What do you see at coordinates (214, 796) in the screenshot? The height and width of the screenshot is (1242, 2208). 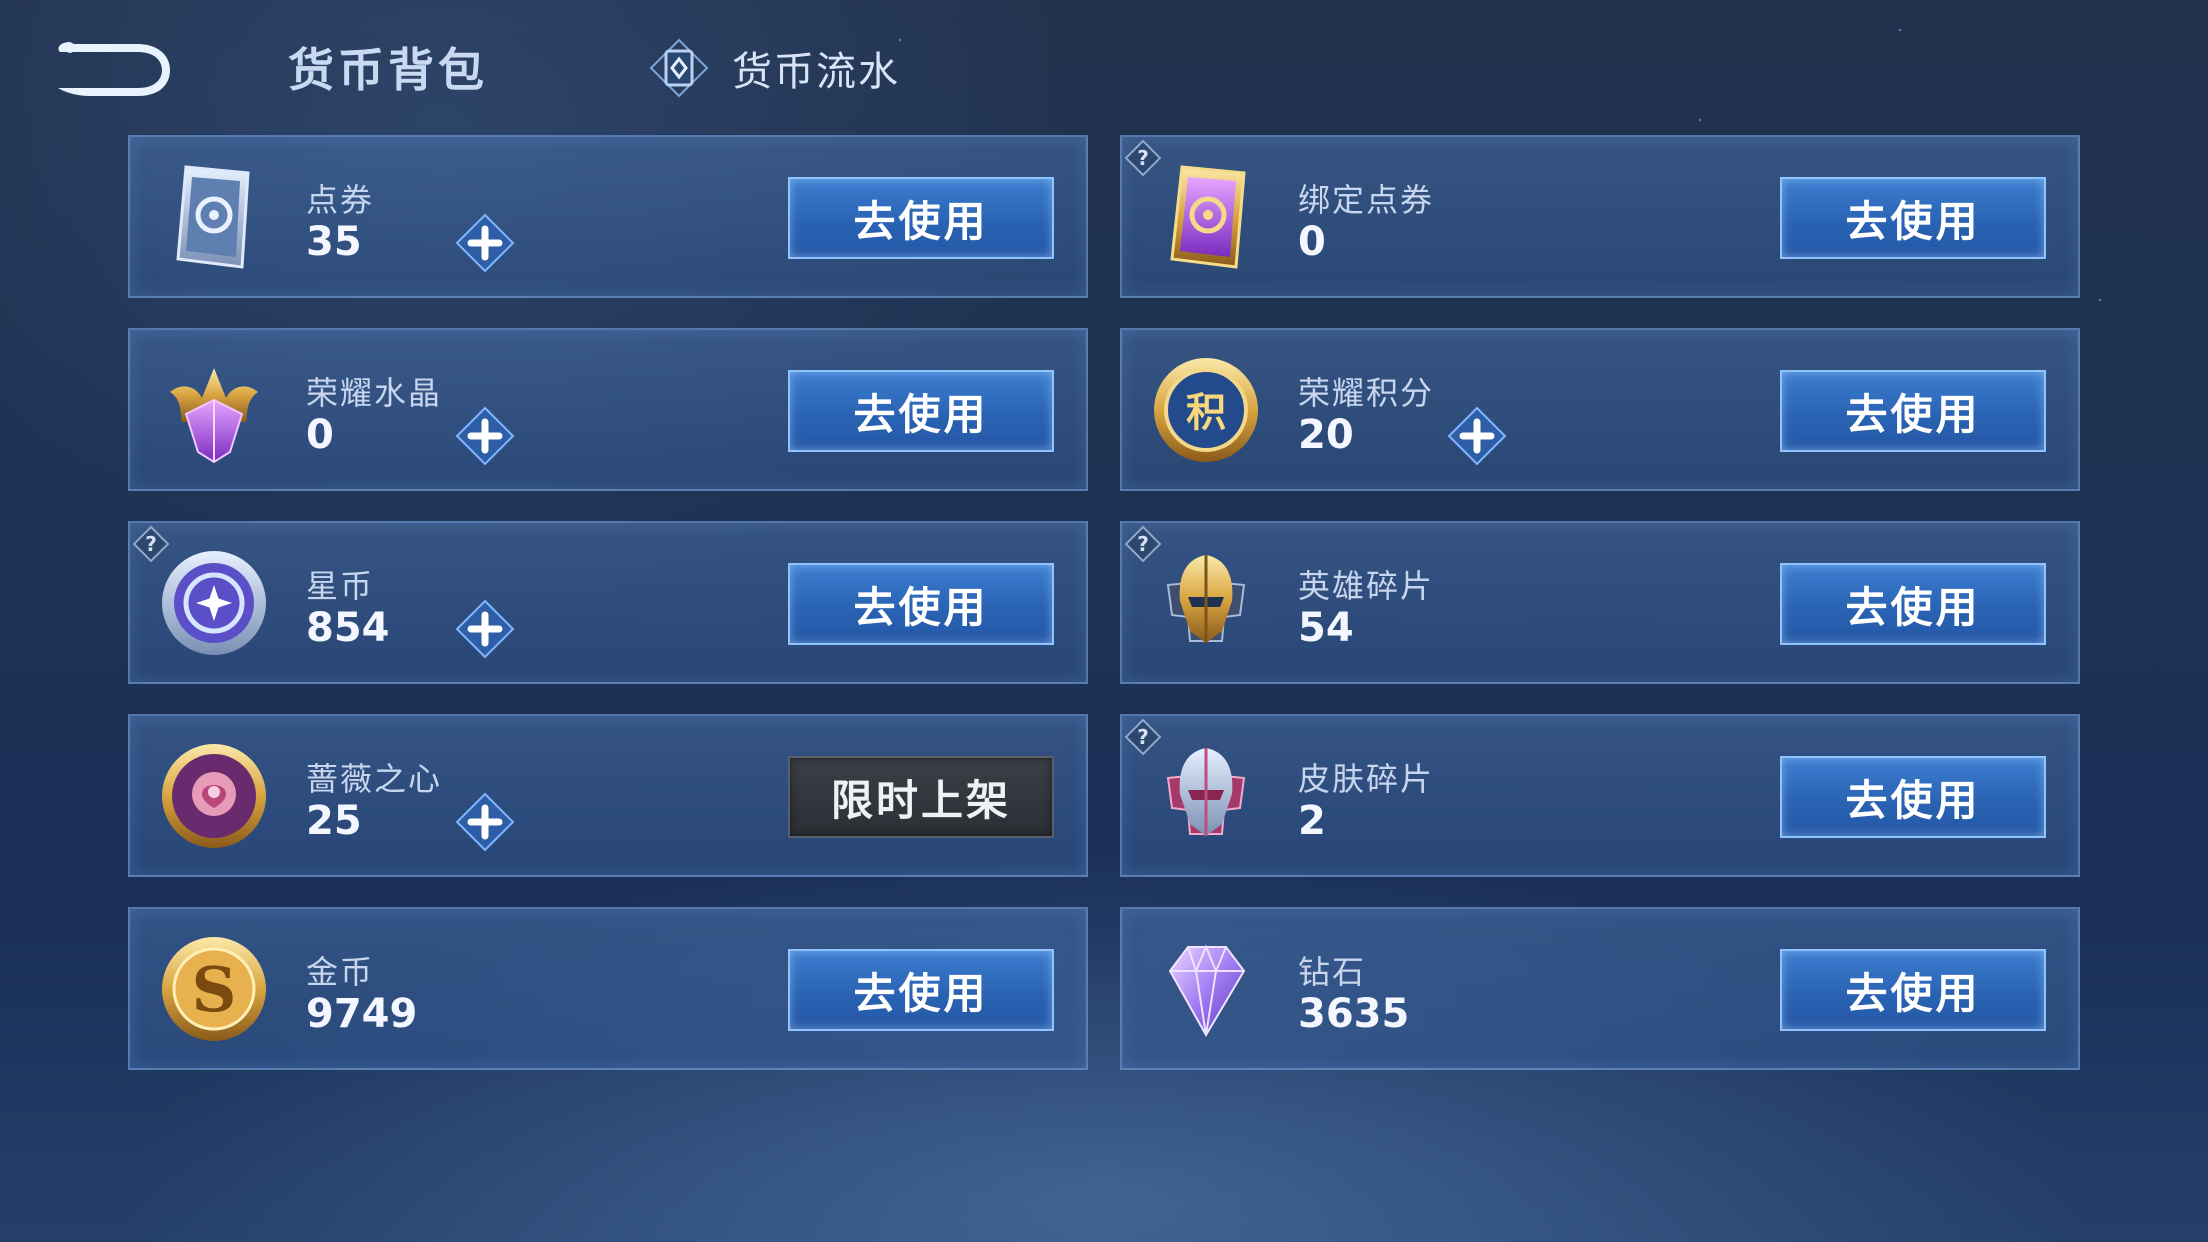 I see `rose-heart-icon` at bounding box center [214, 796].